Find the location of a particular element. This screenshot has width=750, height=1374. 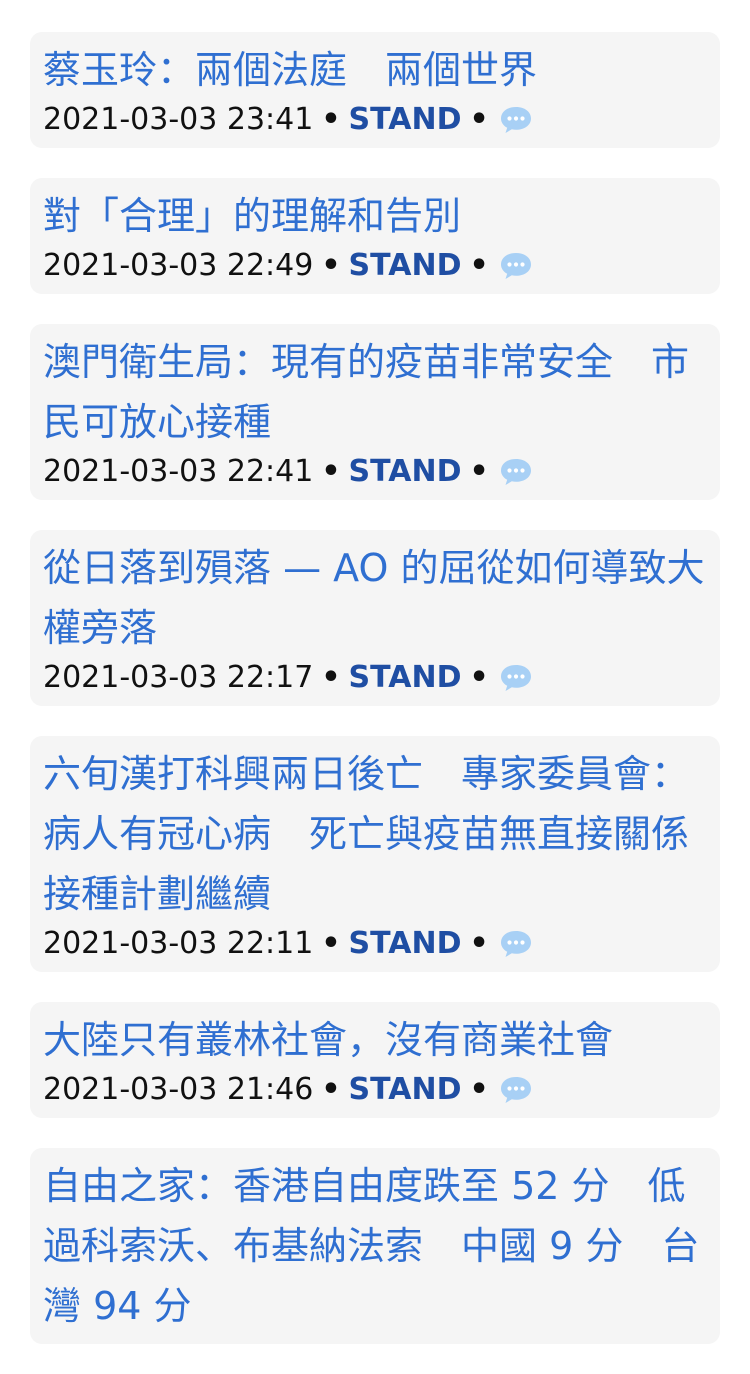

article-title: 澳門衛生局：現有的疫苗非常安全 市民可放心接種 is located at coordinates (375, 392).